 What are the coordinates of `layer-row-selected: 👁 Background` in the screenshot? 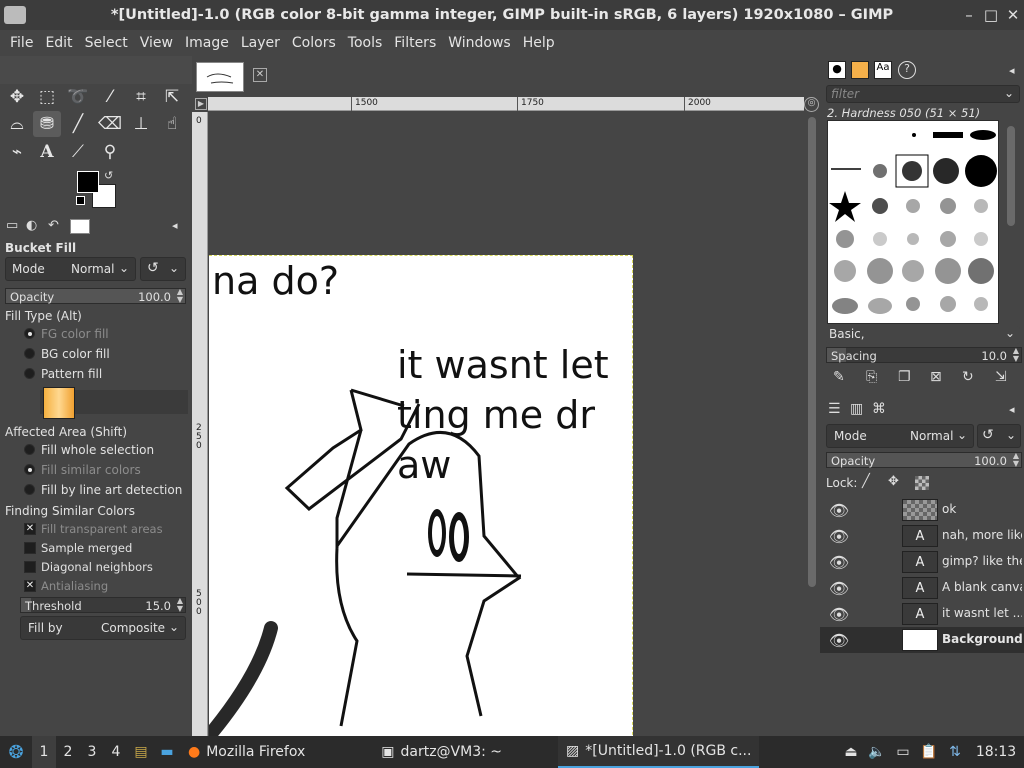 It's located at (922, 640).